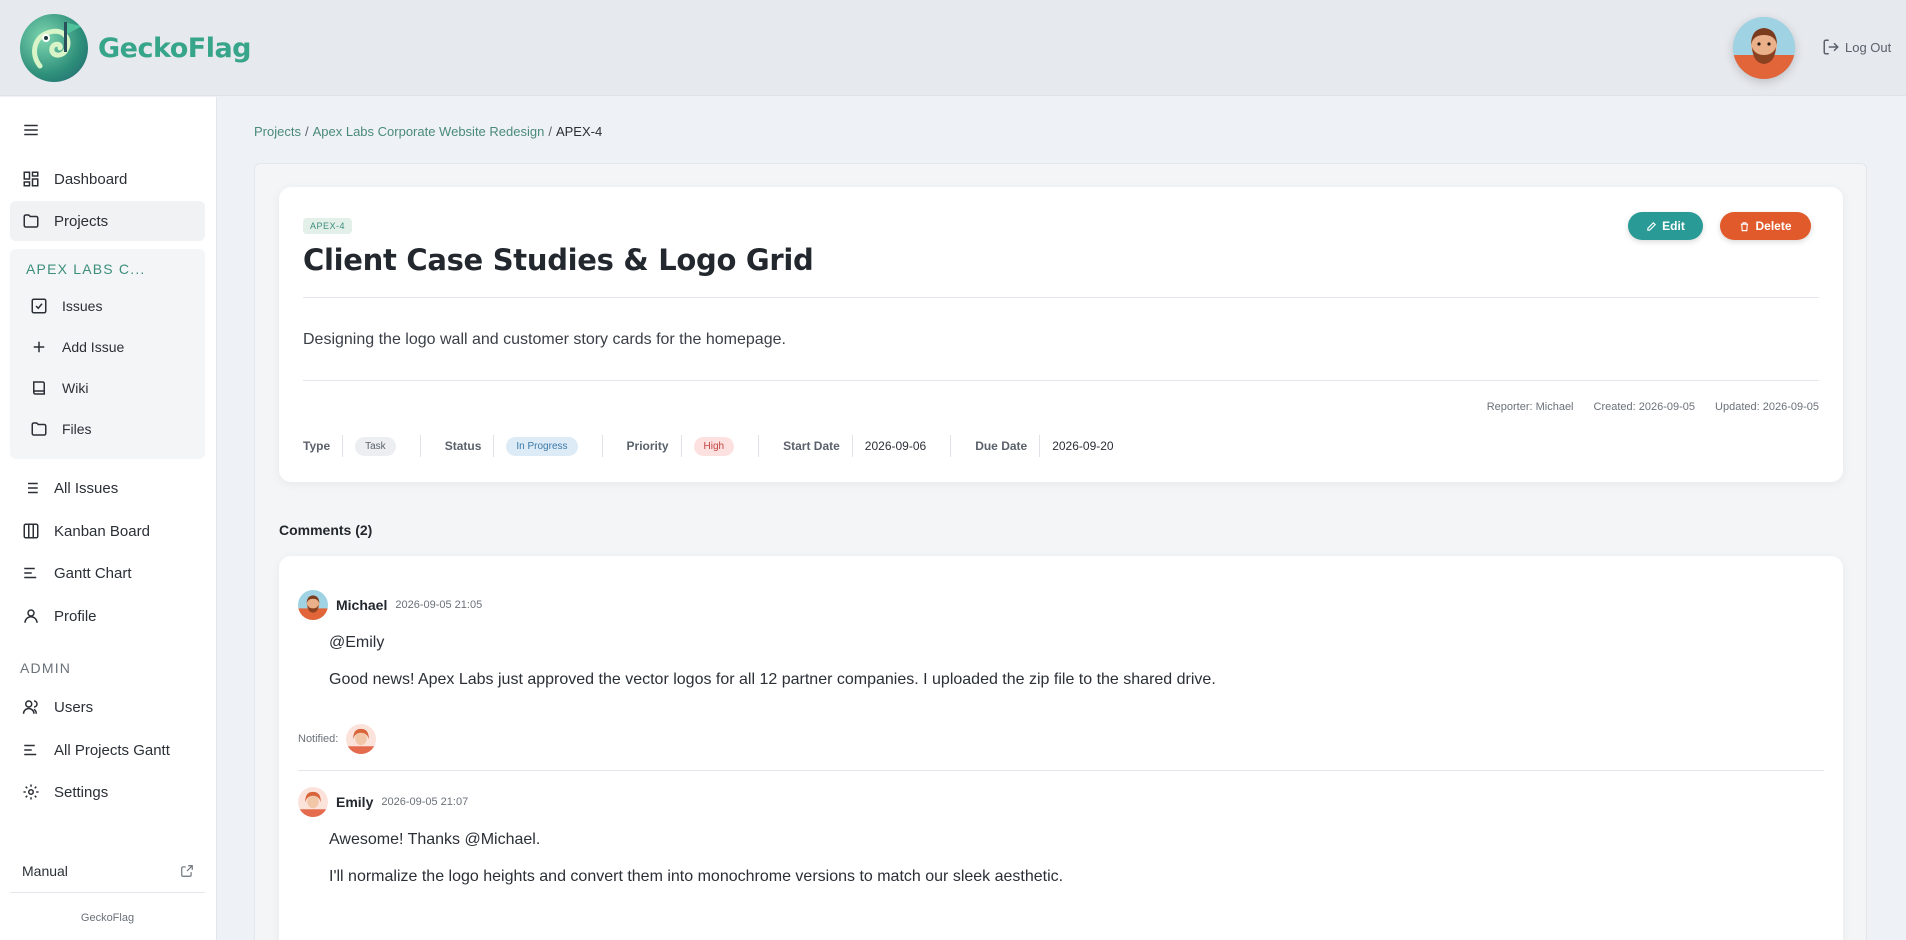  I want to click on sidebar-item-wiki: Wiki, so click(59, 388).